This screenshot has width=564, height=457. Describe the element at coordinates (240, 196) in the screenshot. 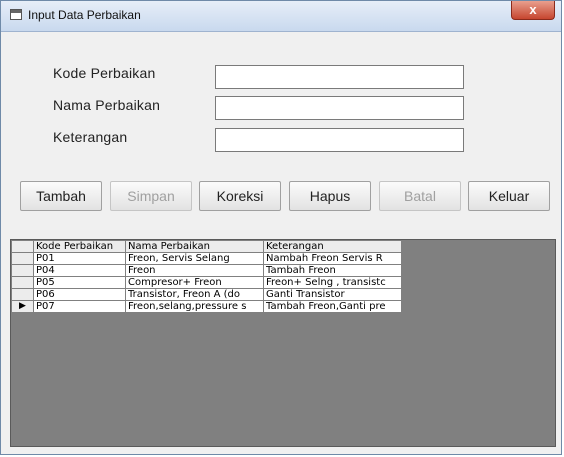

I see `koreksi-button: Koreksi` at that location.